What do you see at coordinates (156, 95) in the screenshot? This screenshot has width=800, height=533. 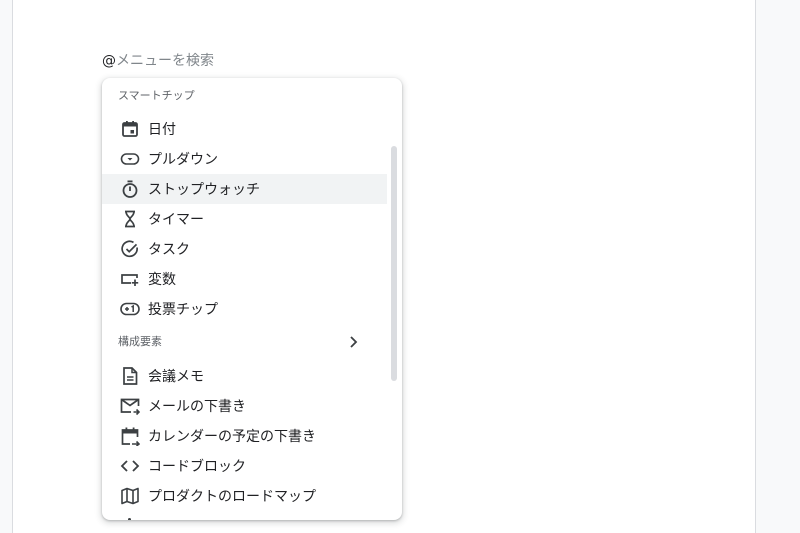 I see `smart-chips-header: スマートチップ` at bounding box center [156, 95].